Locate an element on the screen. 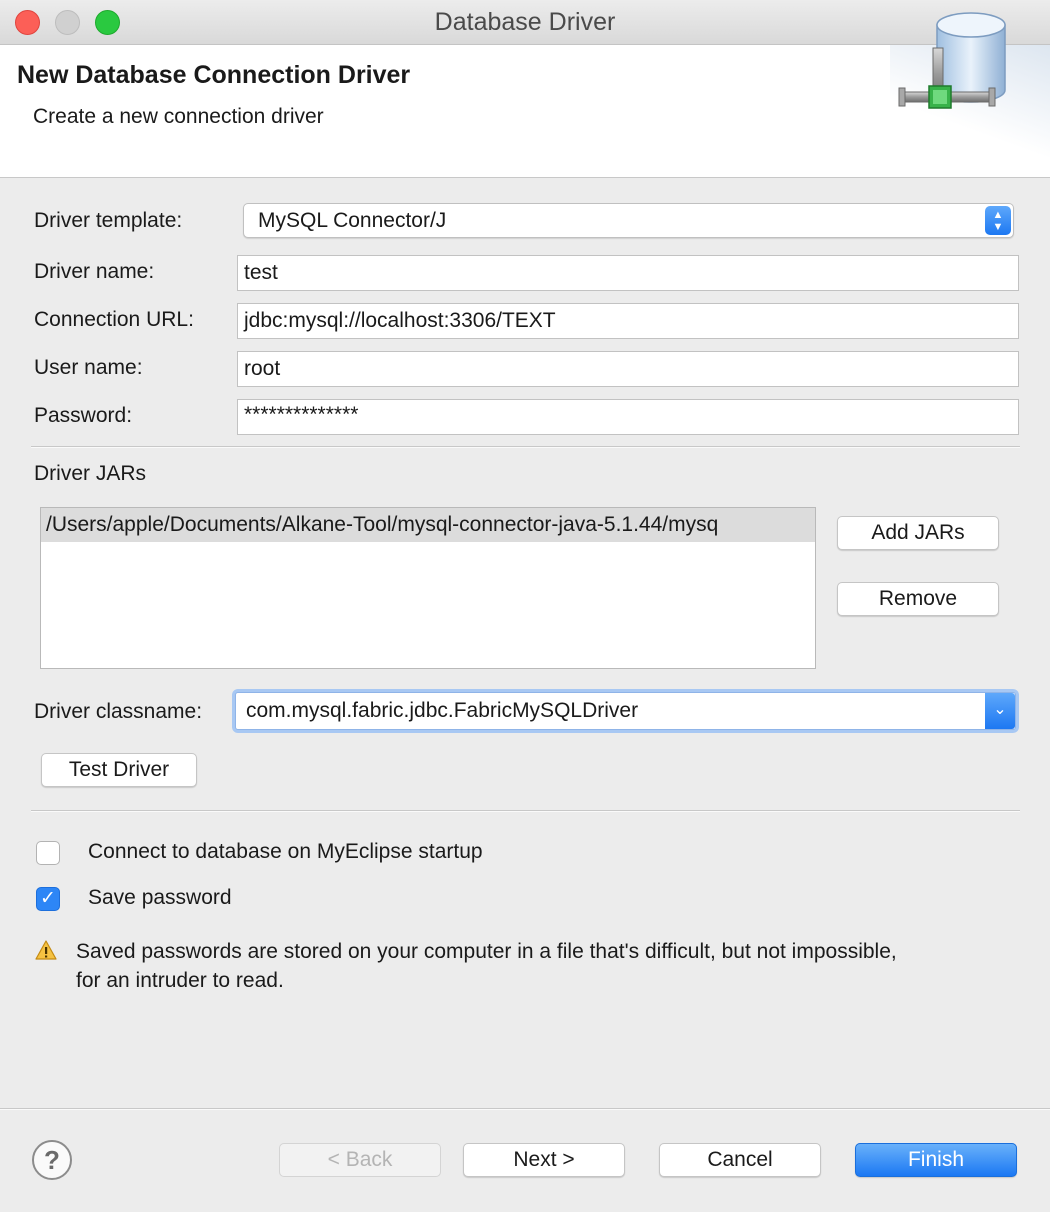 The width and height of the screenshot is (1050, 1212). password-label: Password: is located at coordinates (83, 415).